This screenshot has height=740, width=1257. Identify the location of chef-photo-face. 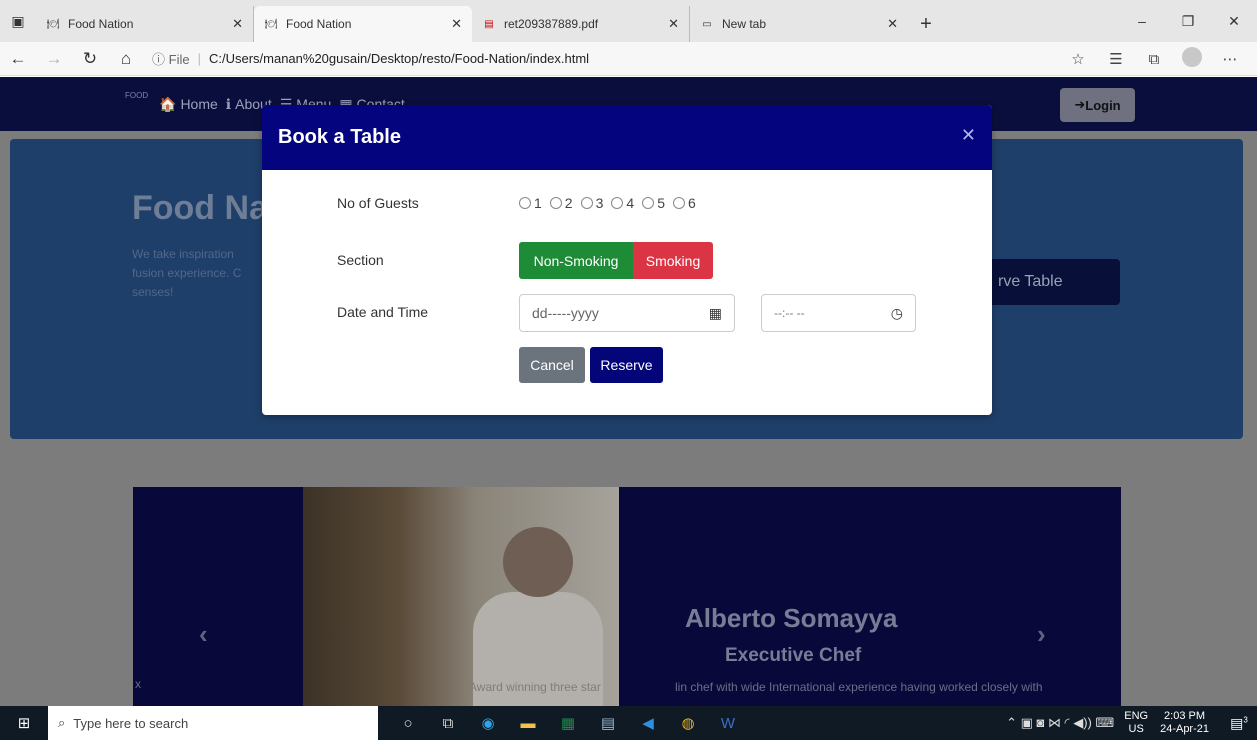
(538, 562).